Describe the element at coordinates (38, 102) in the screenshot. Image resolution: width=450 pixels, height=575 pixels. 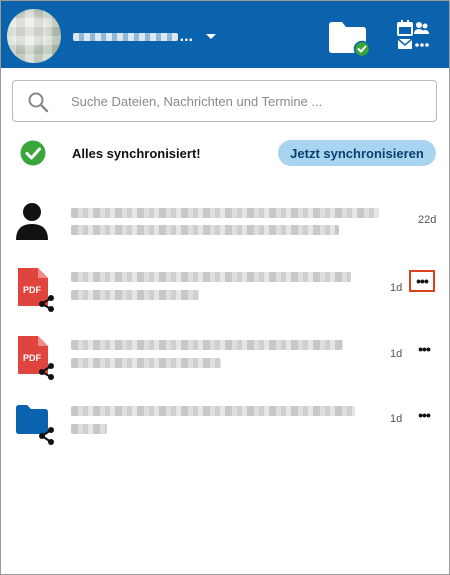
I see `search-icon` at that location.